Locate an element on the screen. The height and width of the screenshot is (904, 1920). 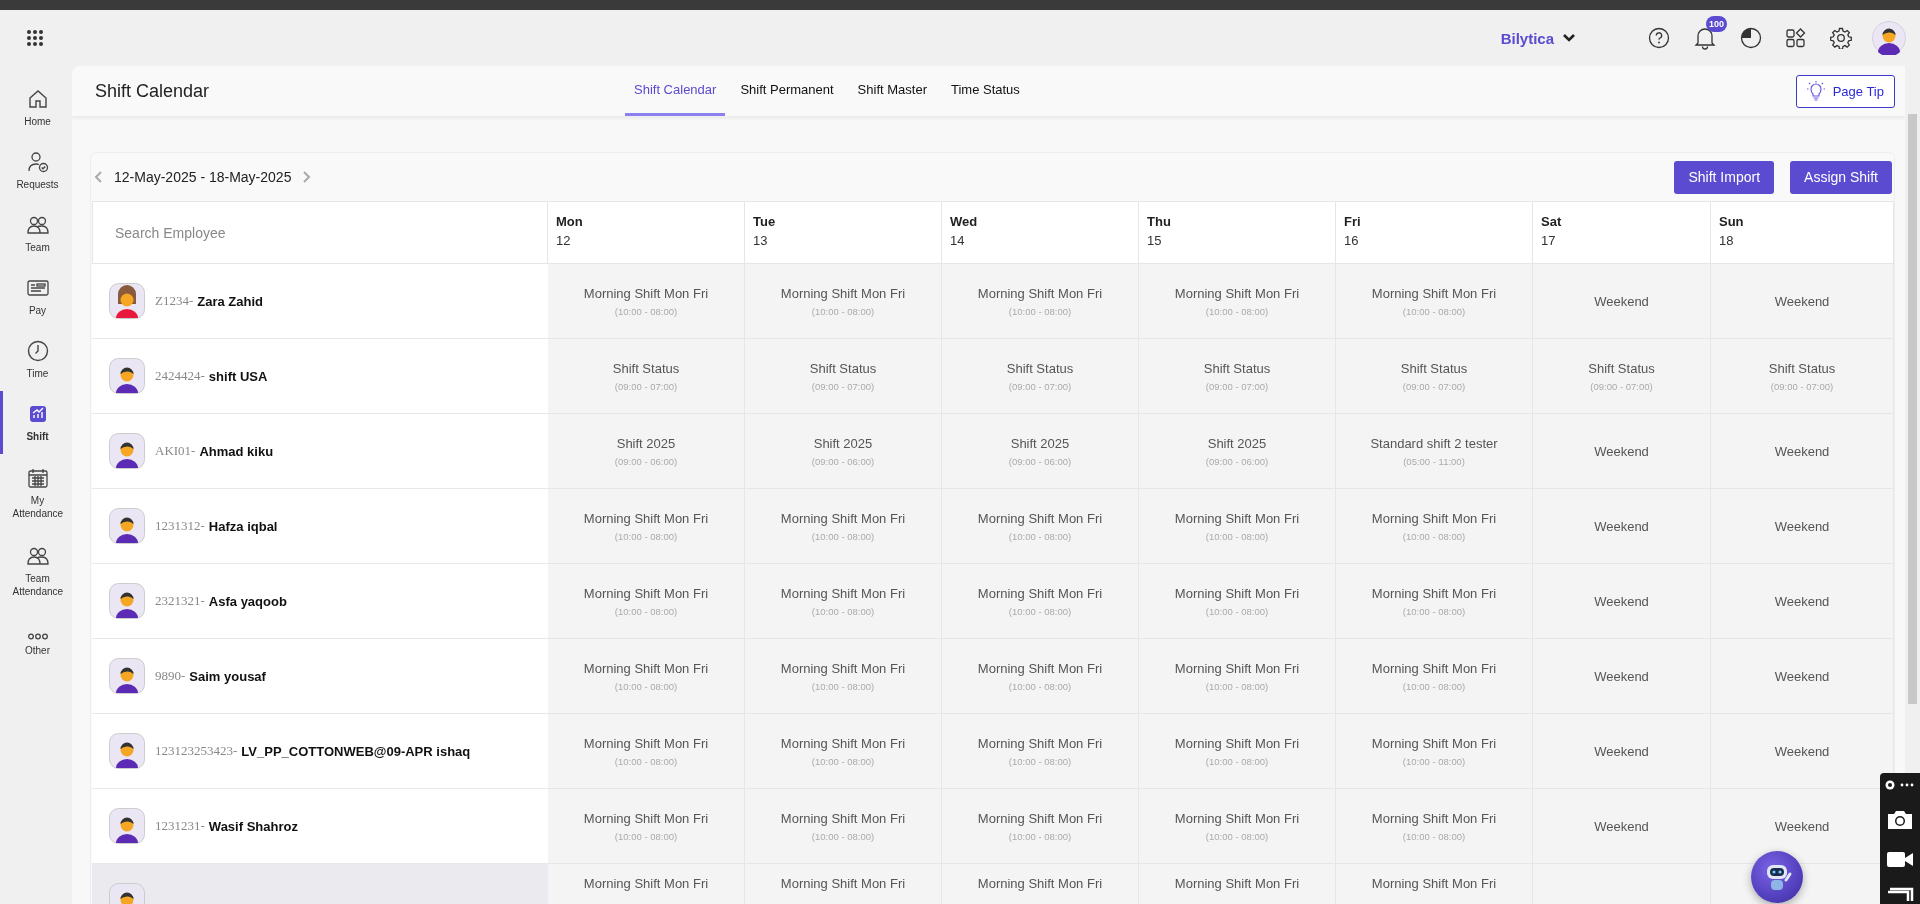
shift-import-button: Shift Import is located at coordinates (1724, 177).